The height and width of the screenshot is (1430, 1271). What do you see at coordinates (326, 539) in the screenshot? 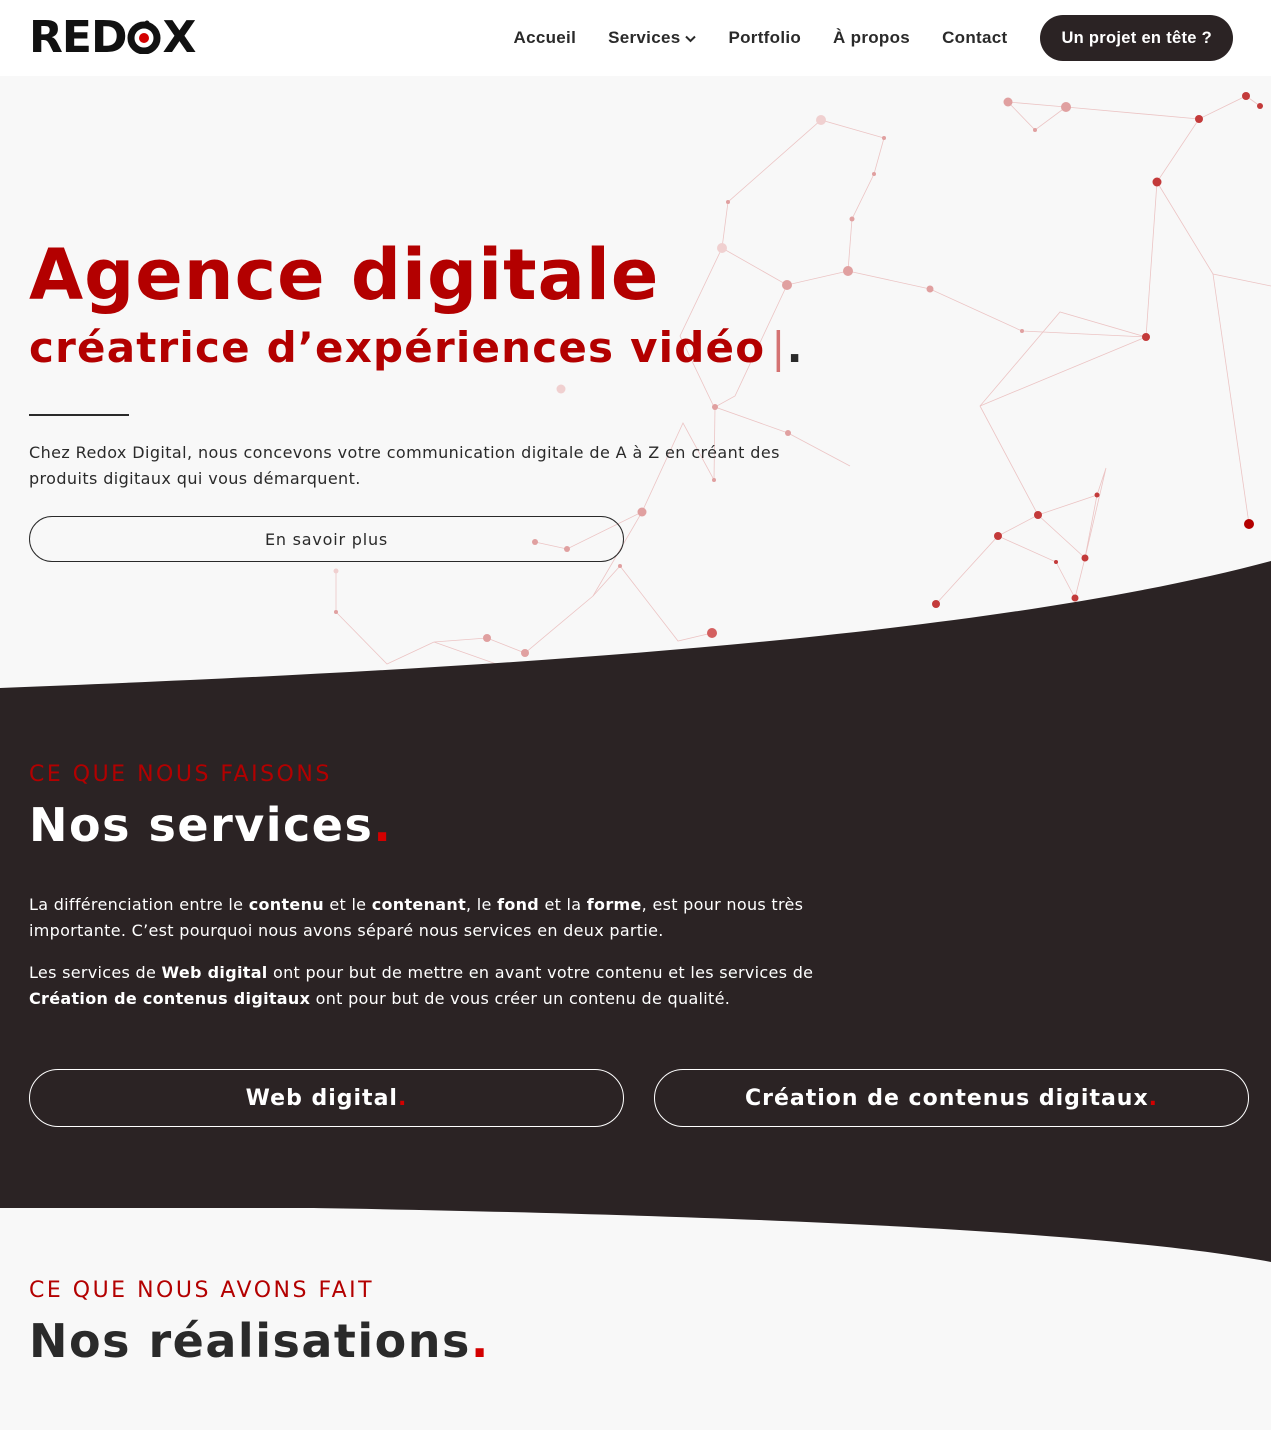
I see `learn-more-button: En savoir plus` at bounding box center [326, 539].